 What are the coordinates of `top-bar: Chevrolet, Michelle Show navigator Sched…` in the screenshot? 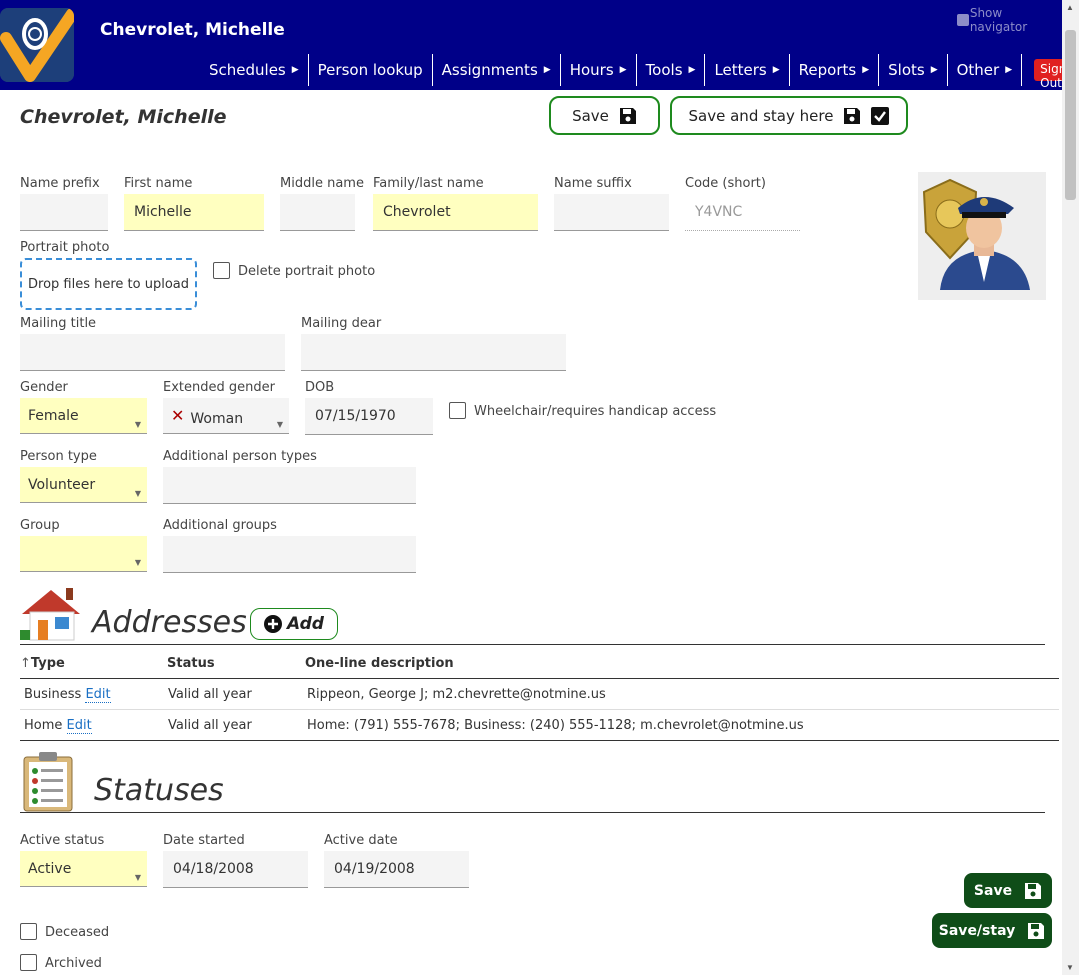 It's located at (536, 45).